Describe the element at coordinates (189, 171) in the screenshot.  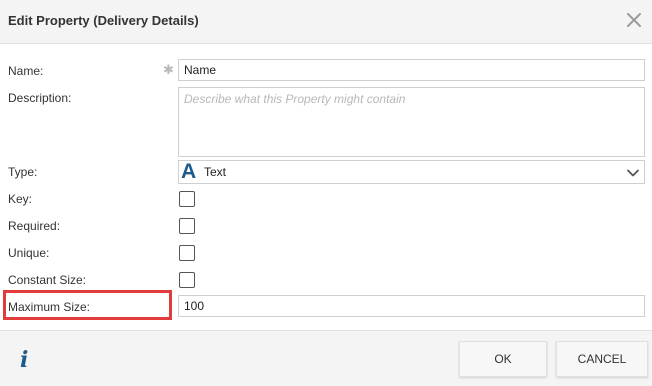
I see `text-type-icon: A` at that location.